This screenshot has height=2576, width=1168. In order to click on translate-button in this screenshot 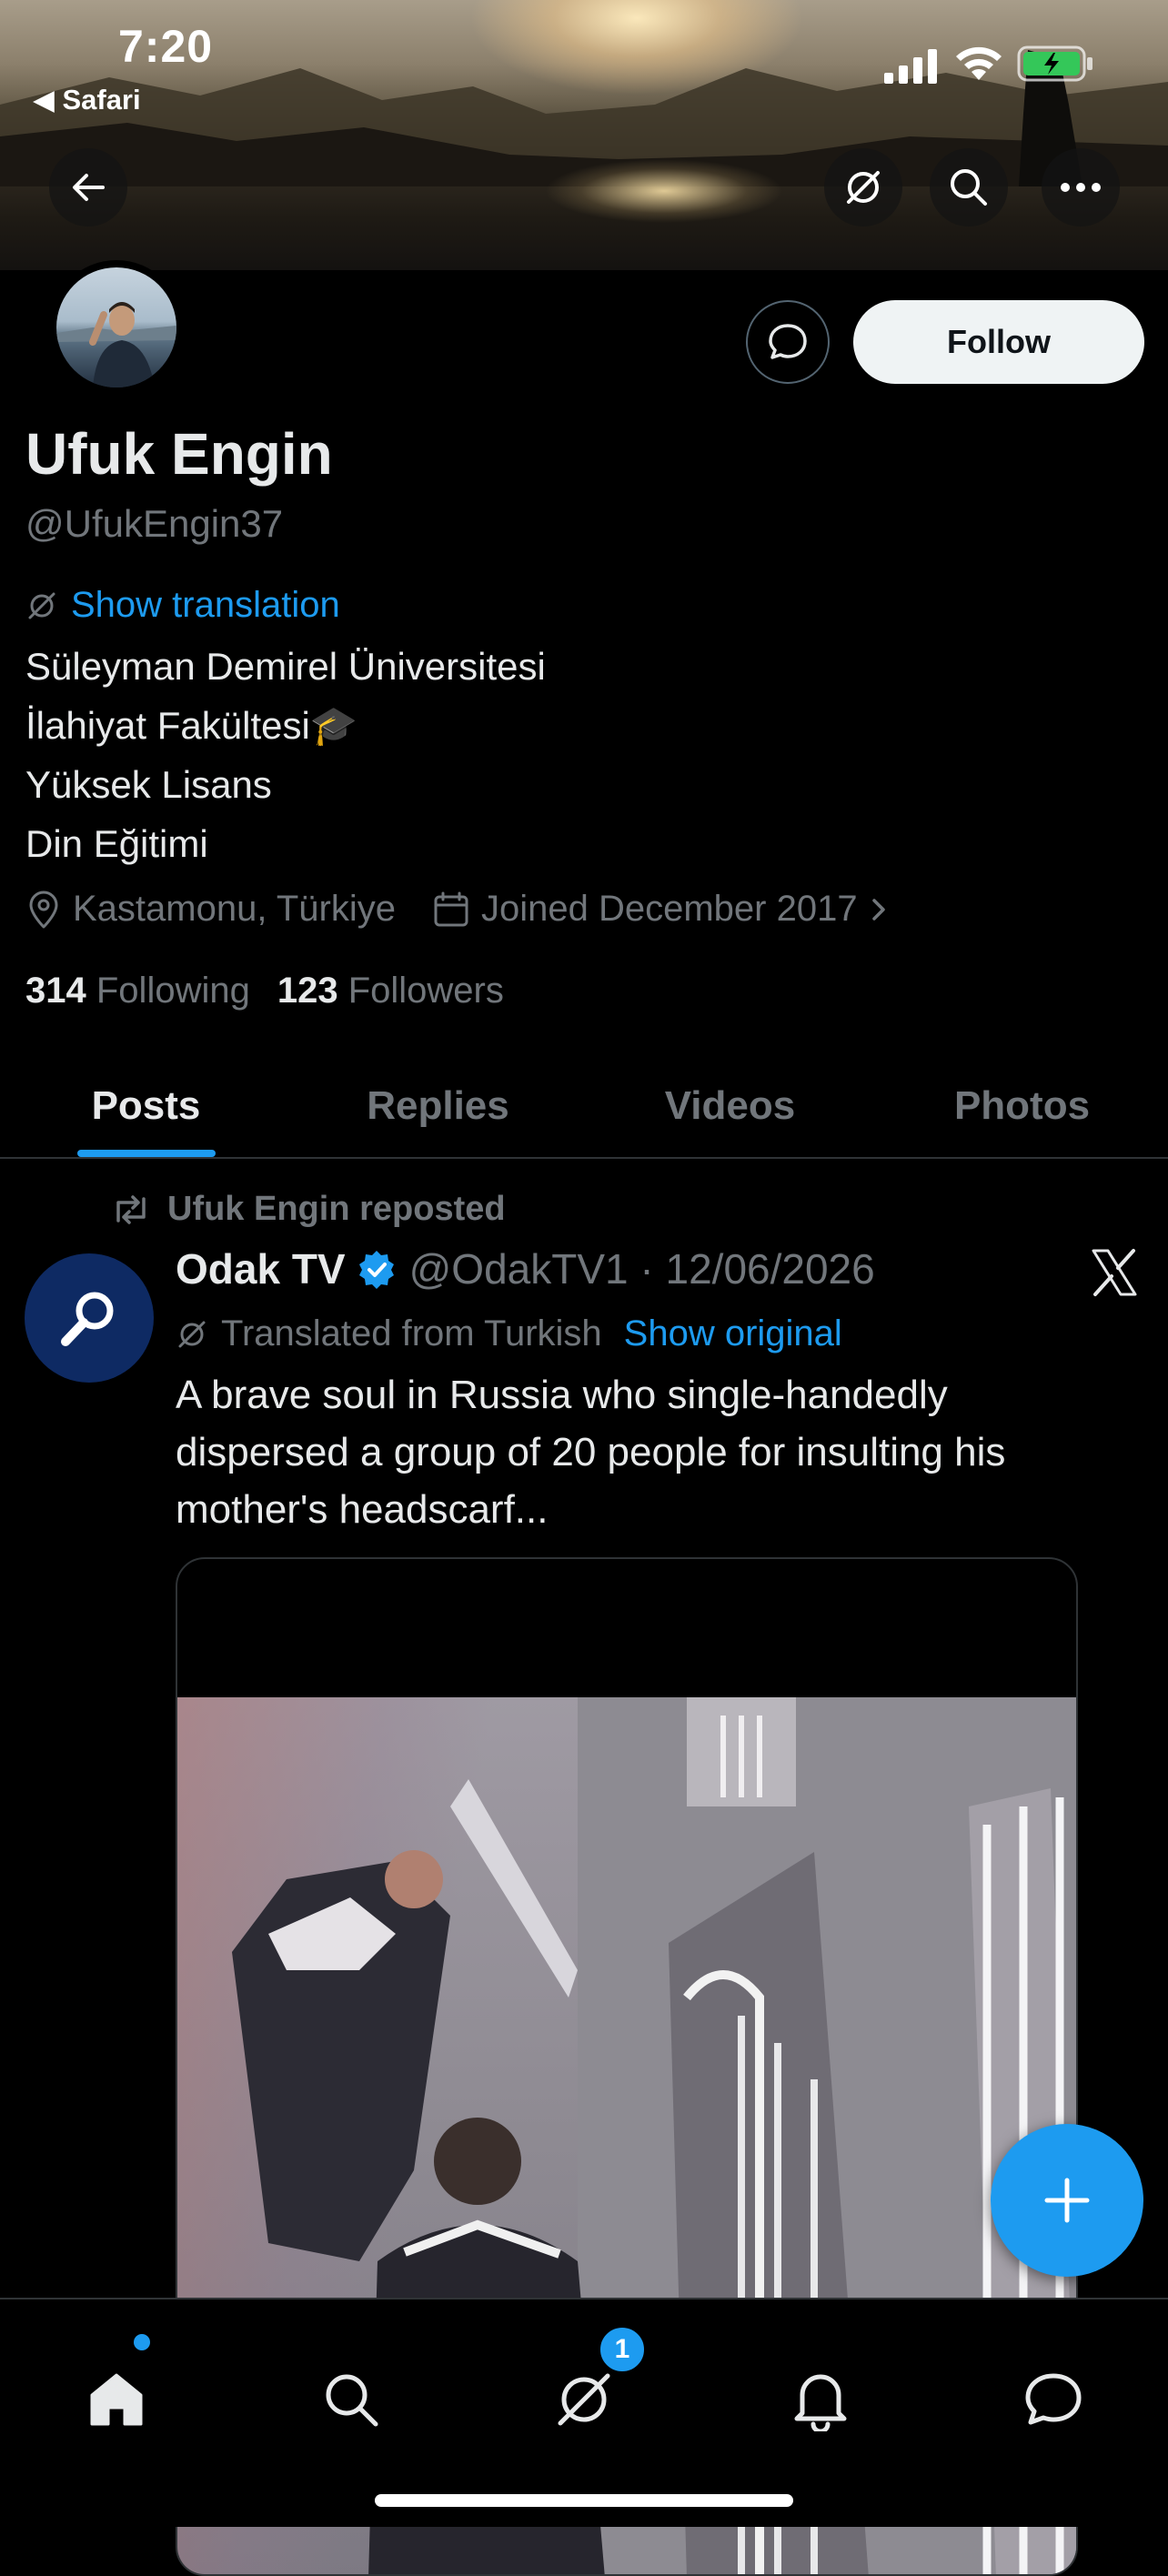, I will do `click(863, 187)`.